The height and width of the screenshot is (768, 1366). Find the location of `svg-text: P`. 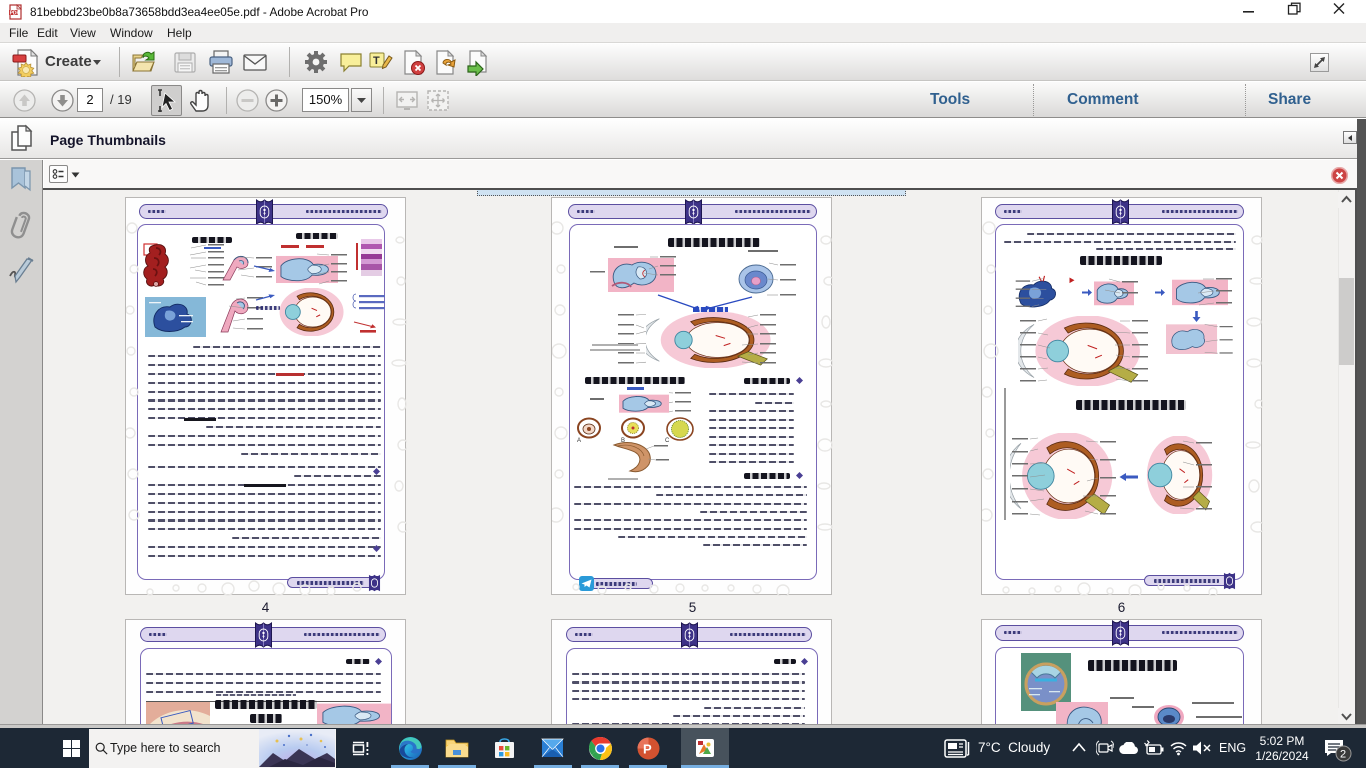

svg-text: P is located at coordinates (647, 749).